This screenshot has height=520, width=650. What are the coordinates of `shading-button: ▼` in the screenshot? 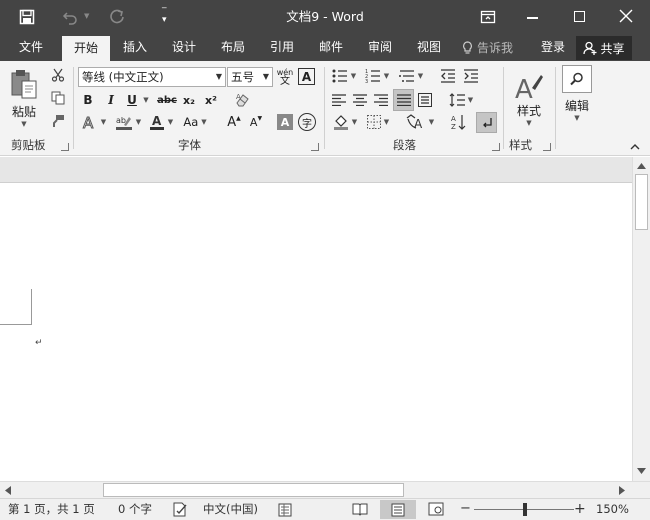 It's located at (345, 122).